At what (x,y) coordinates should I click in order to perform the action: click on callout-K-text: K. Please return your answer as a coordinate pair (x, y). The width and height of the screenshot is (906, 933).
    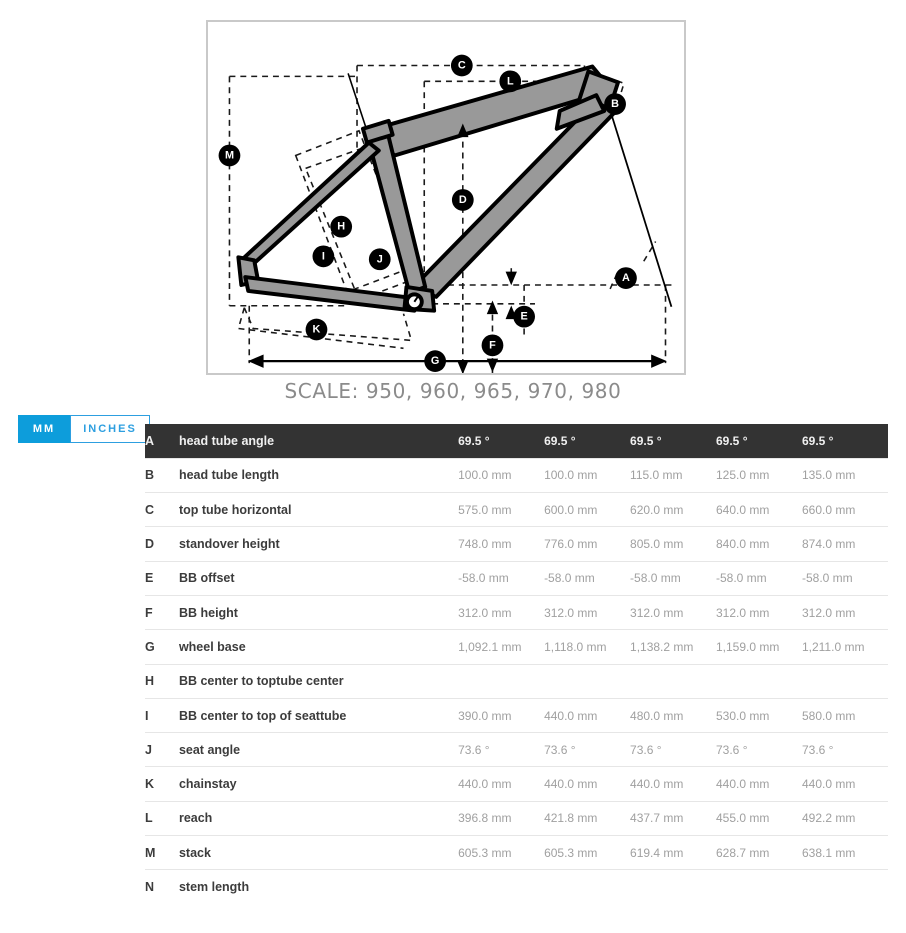
    Looking at the image, I should click on (317, 329).